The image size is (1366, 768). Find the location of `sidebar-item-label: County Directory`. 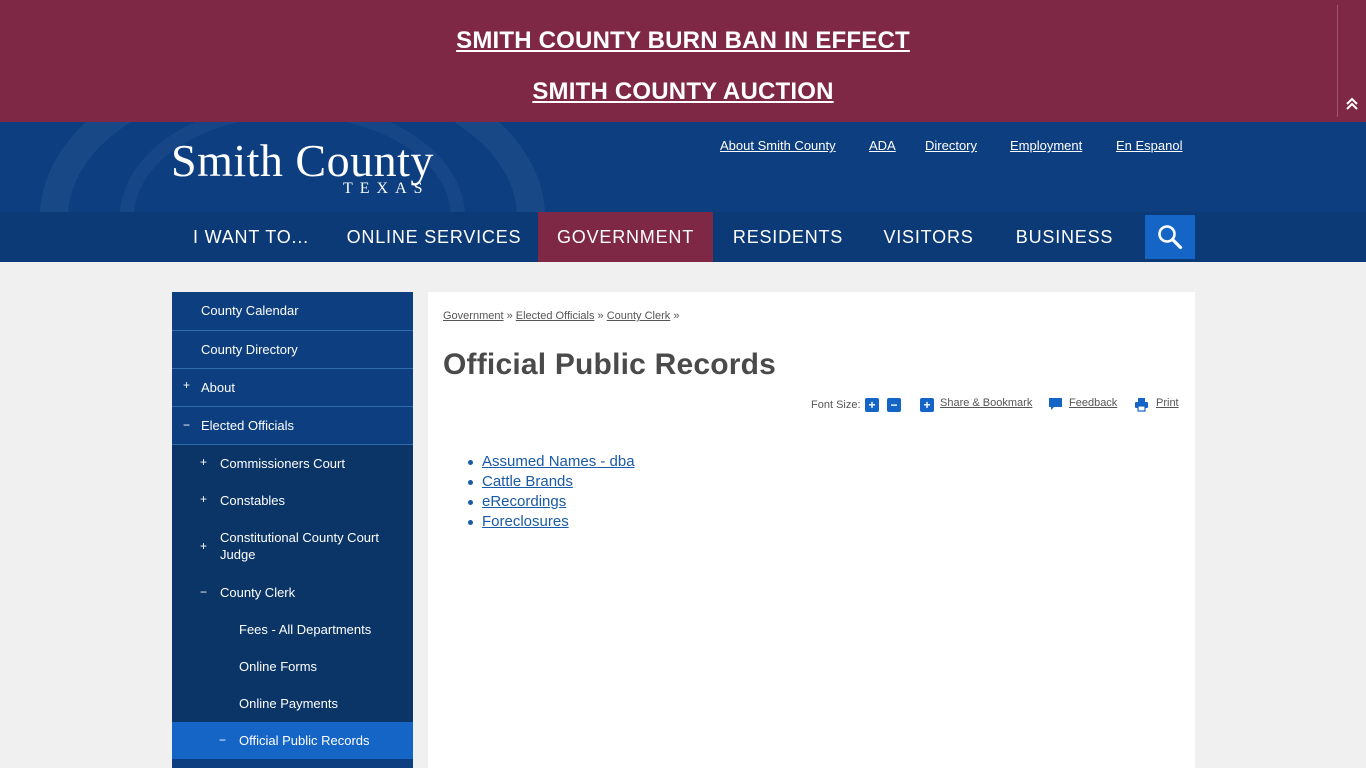

sidebar-item-label: County Directory is located at coordinates (249, 349).